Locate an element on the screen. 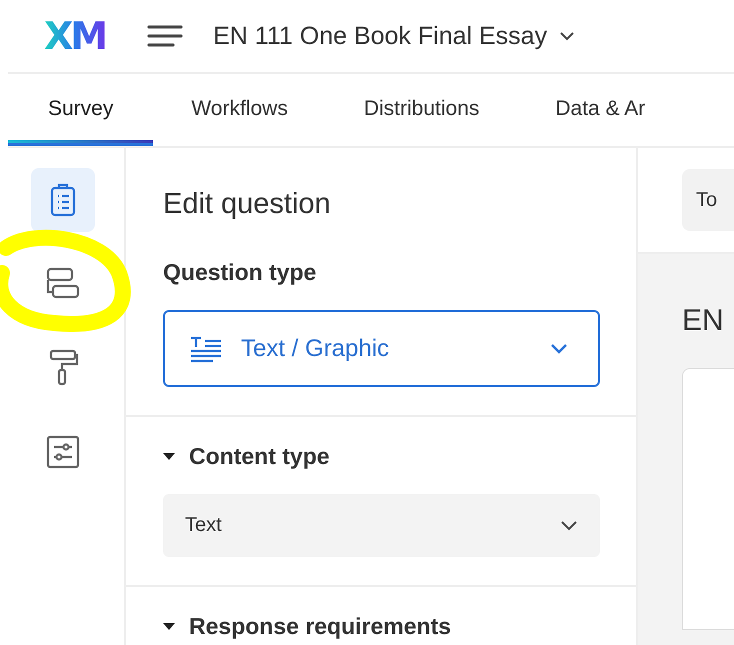  sliders-icon is located at coordinates (63, 452).